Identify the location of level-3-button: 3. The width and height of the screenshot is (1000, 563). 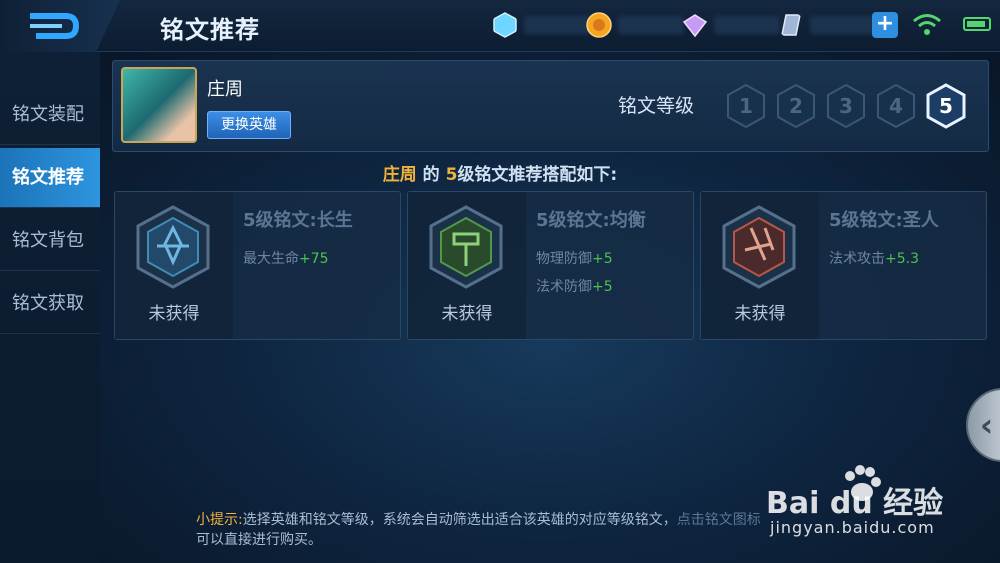
(846, 106).